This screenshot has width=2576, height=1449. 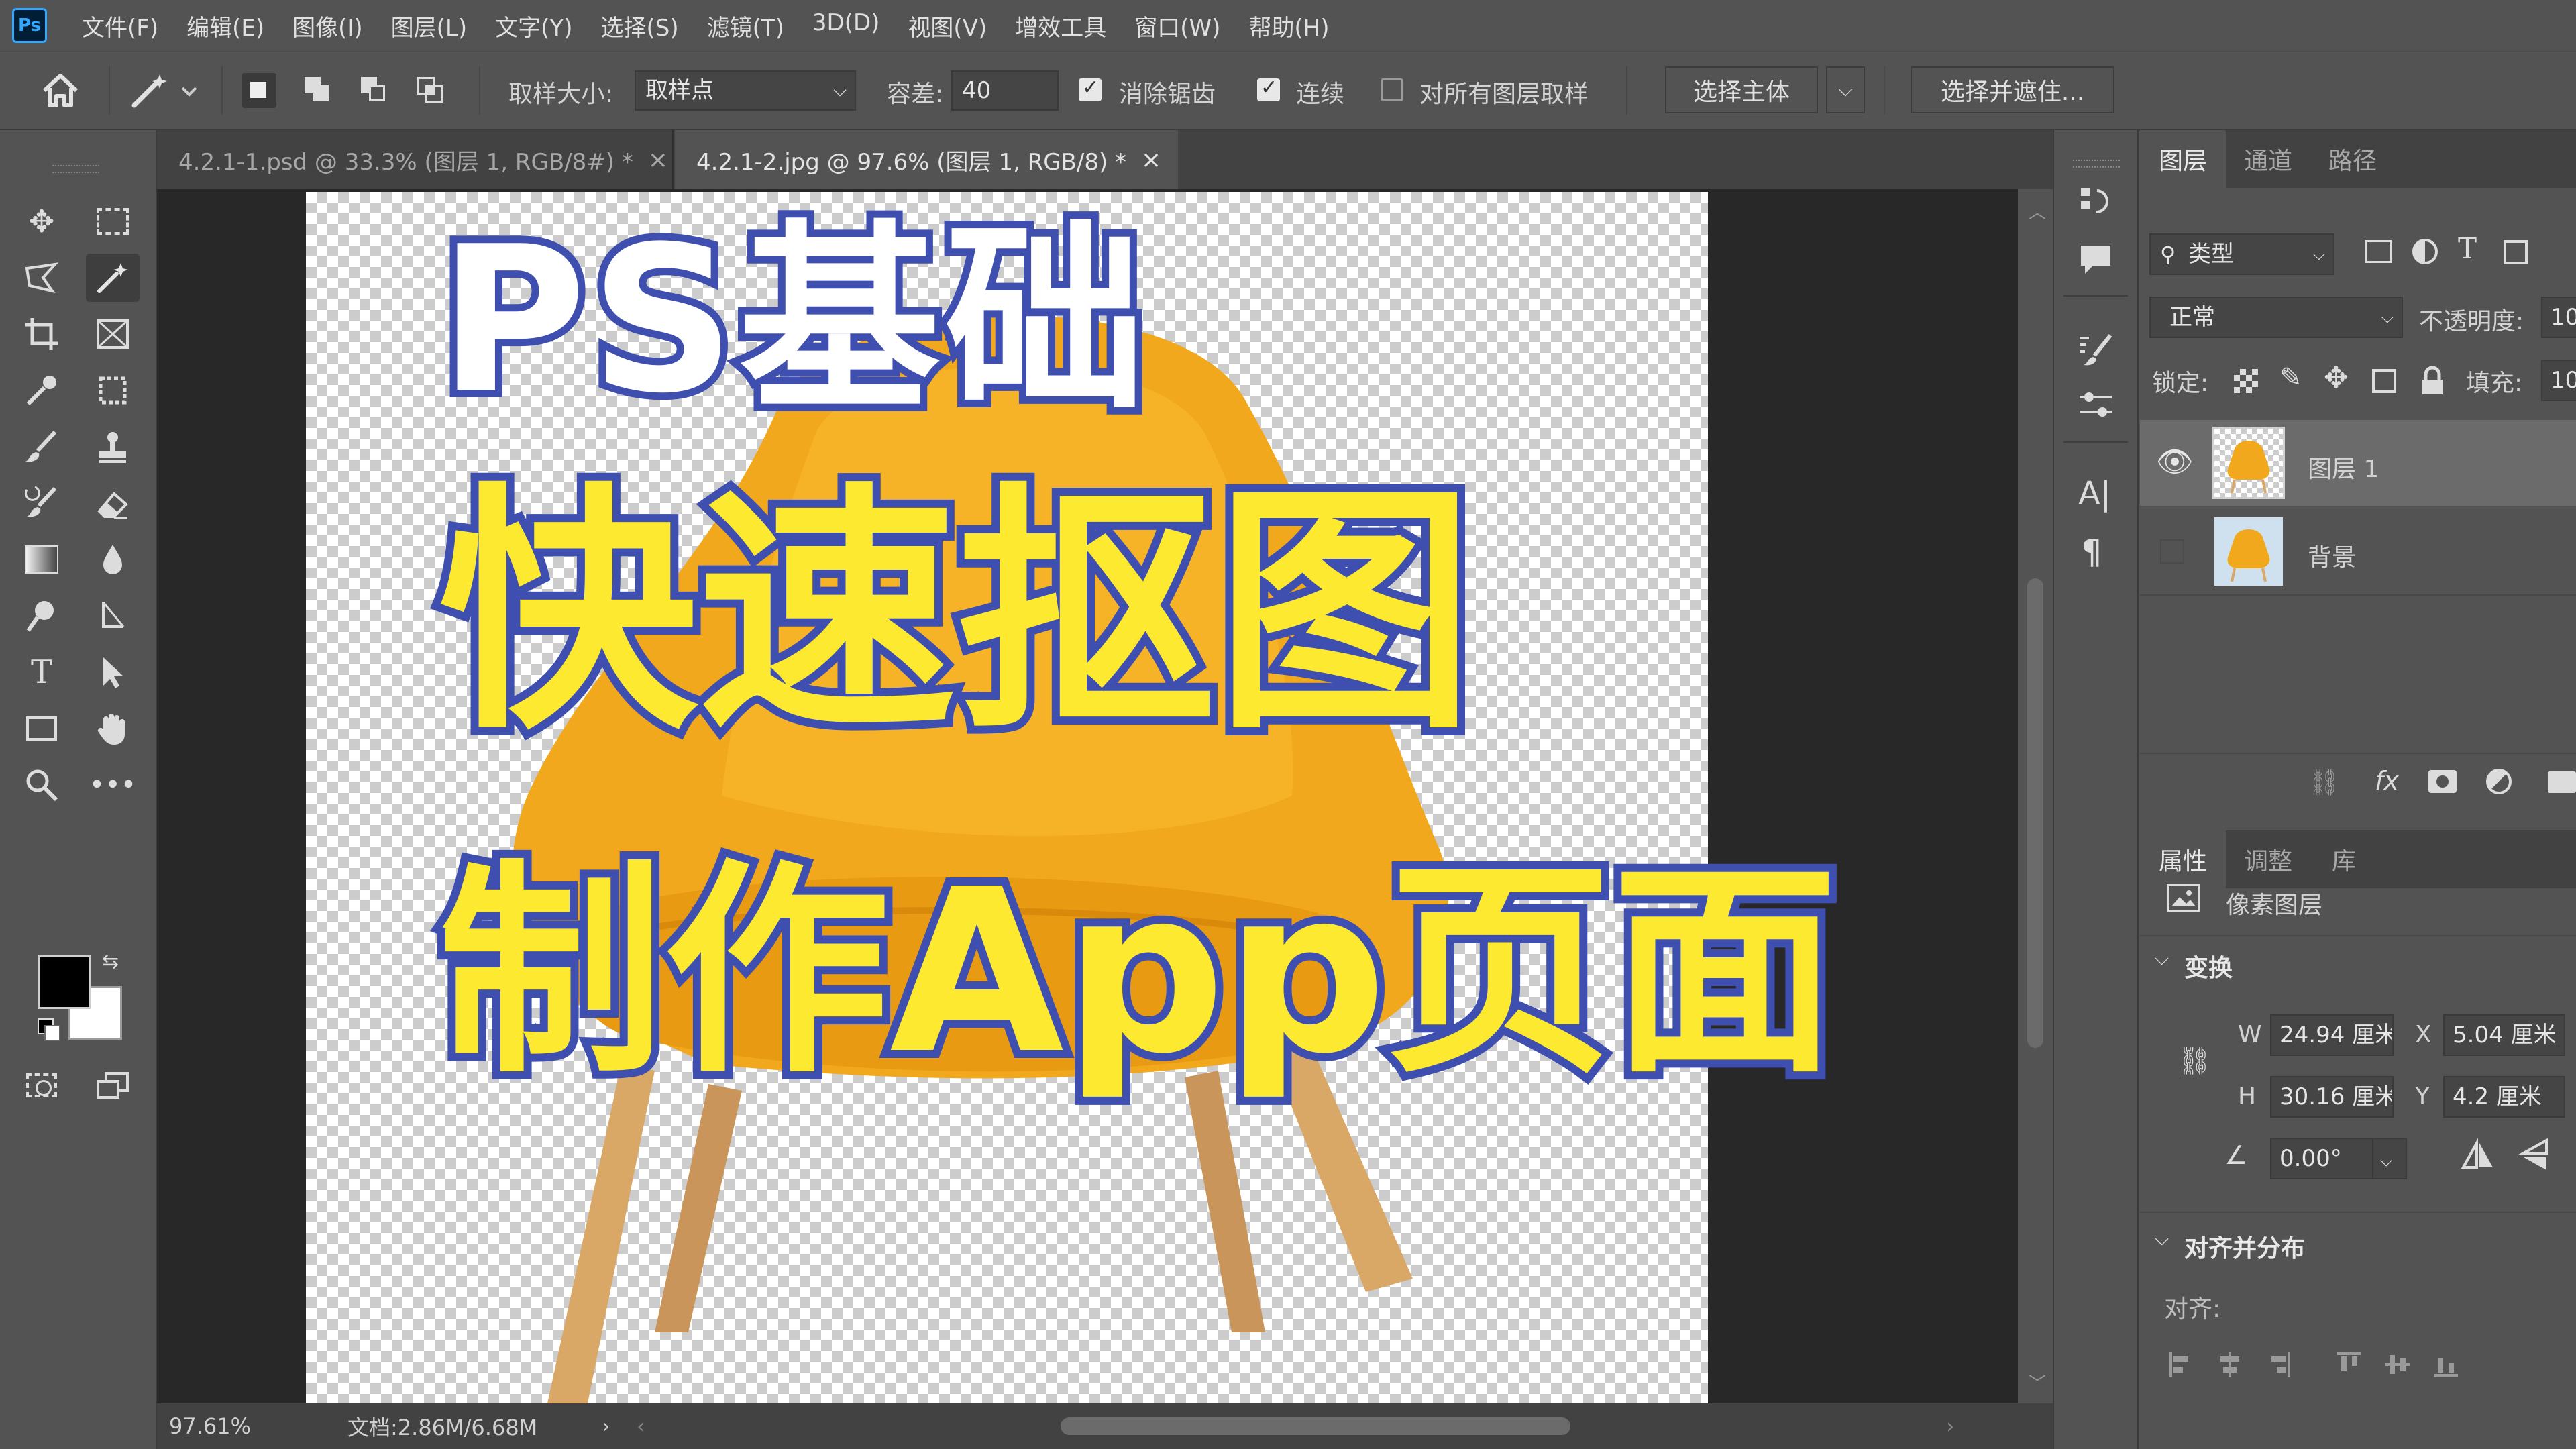 What do you see at coordinates (113, 728) in the screenshot?
I see `hand-tool-icon` at bounding box center [113, 728].